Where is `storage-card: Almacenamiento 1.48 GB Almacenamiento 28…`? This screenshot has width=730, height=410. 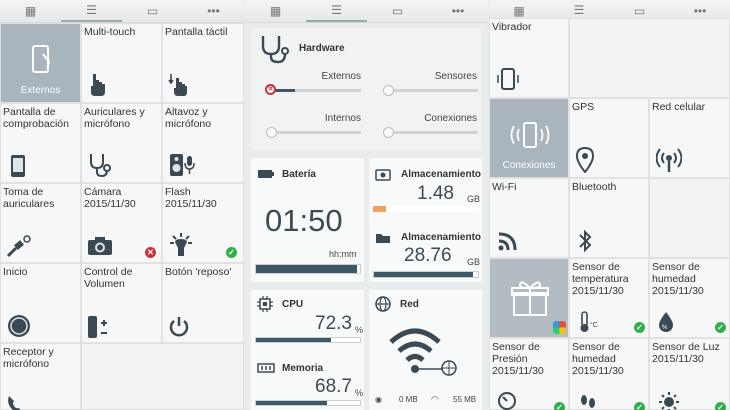
storage-card: Almacenamiento 1.48 GB Almacenamiento 28… is located at coordinates (425, 220).